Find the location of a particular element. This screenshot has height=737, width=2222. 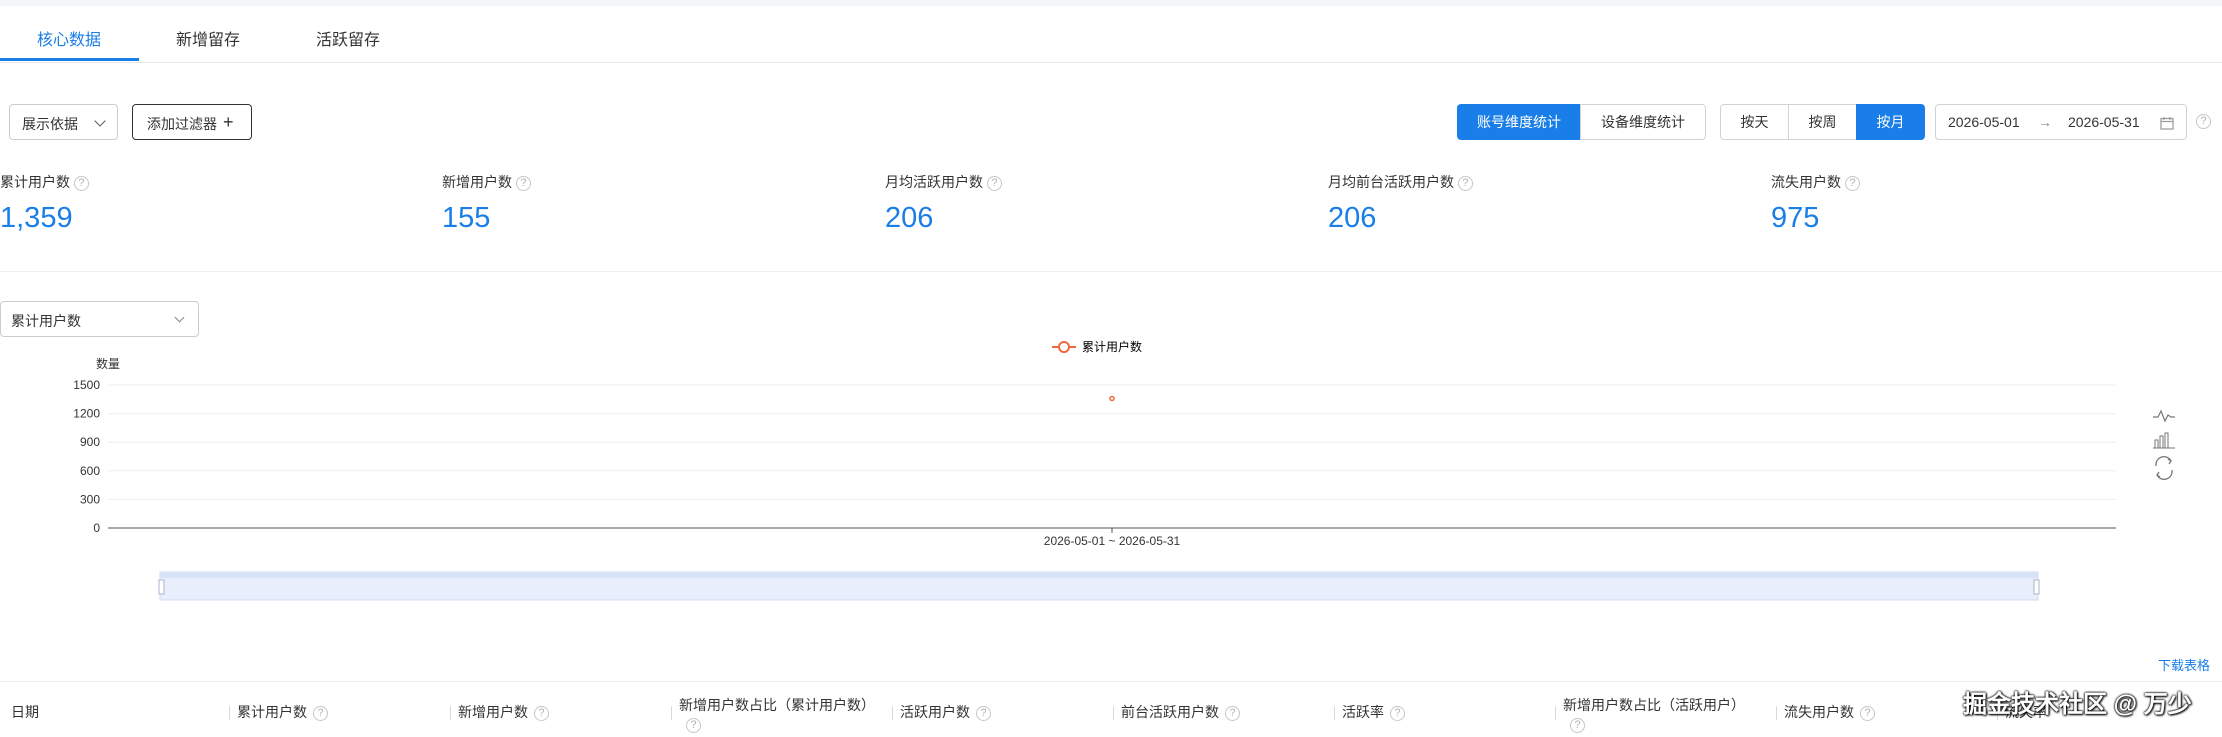

tab-bar: 核心数据 新增留存 活跃留存 is located at coordinates (1111, 34).